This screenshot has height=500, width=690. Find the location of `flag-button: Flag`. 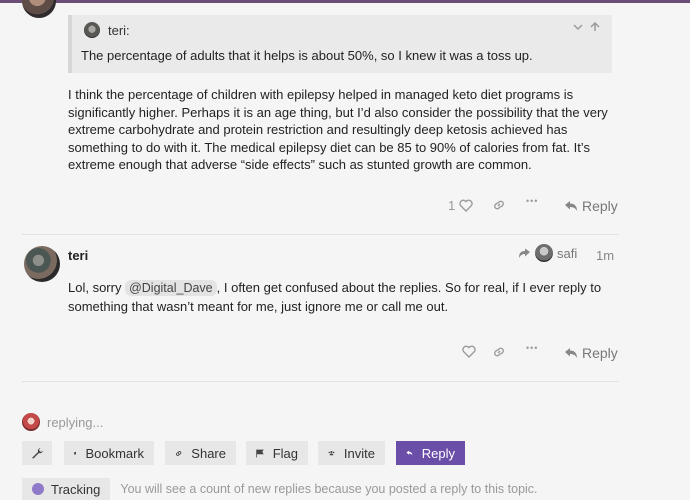

flag-button: Flag is located at coordinates (277, 453).